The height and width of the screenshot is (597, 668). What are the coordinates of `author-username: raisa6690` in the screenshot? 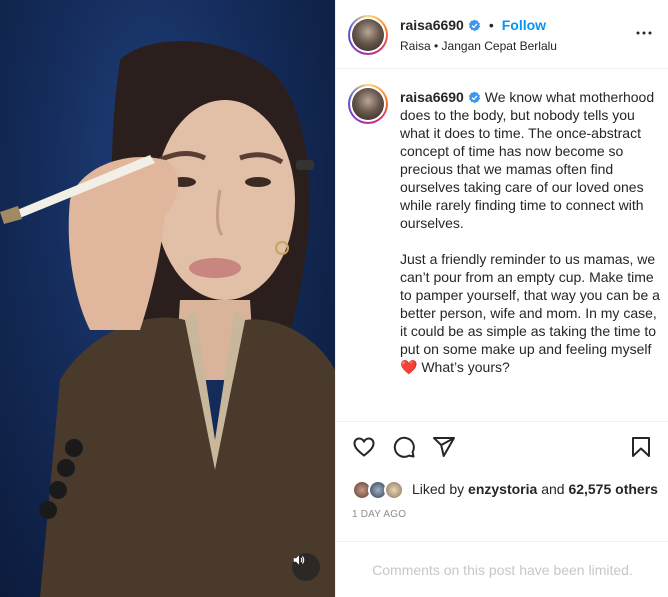 It's located at (432, 25).